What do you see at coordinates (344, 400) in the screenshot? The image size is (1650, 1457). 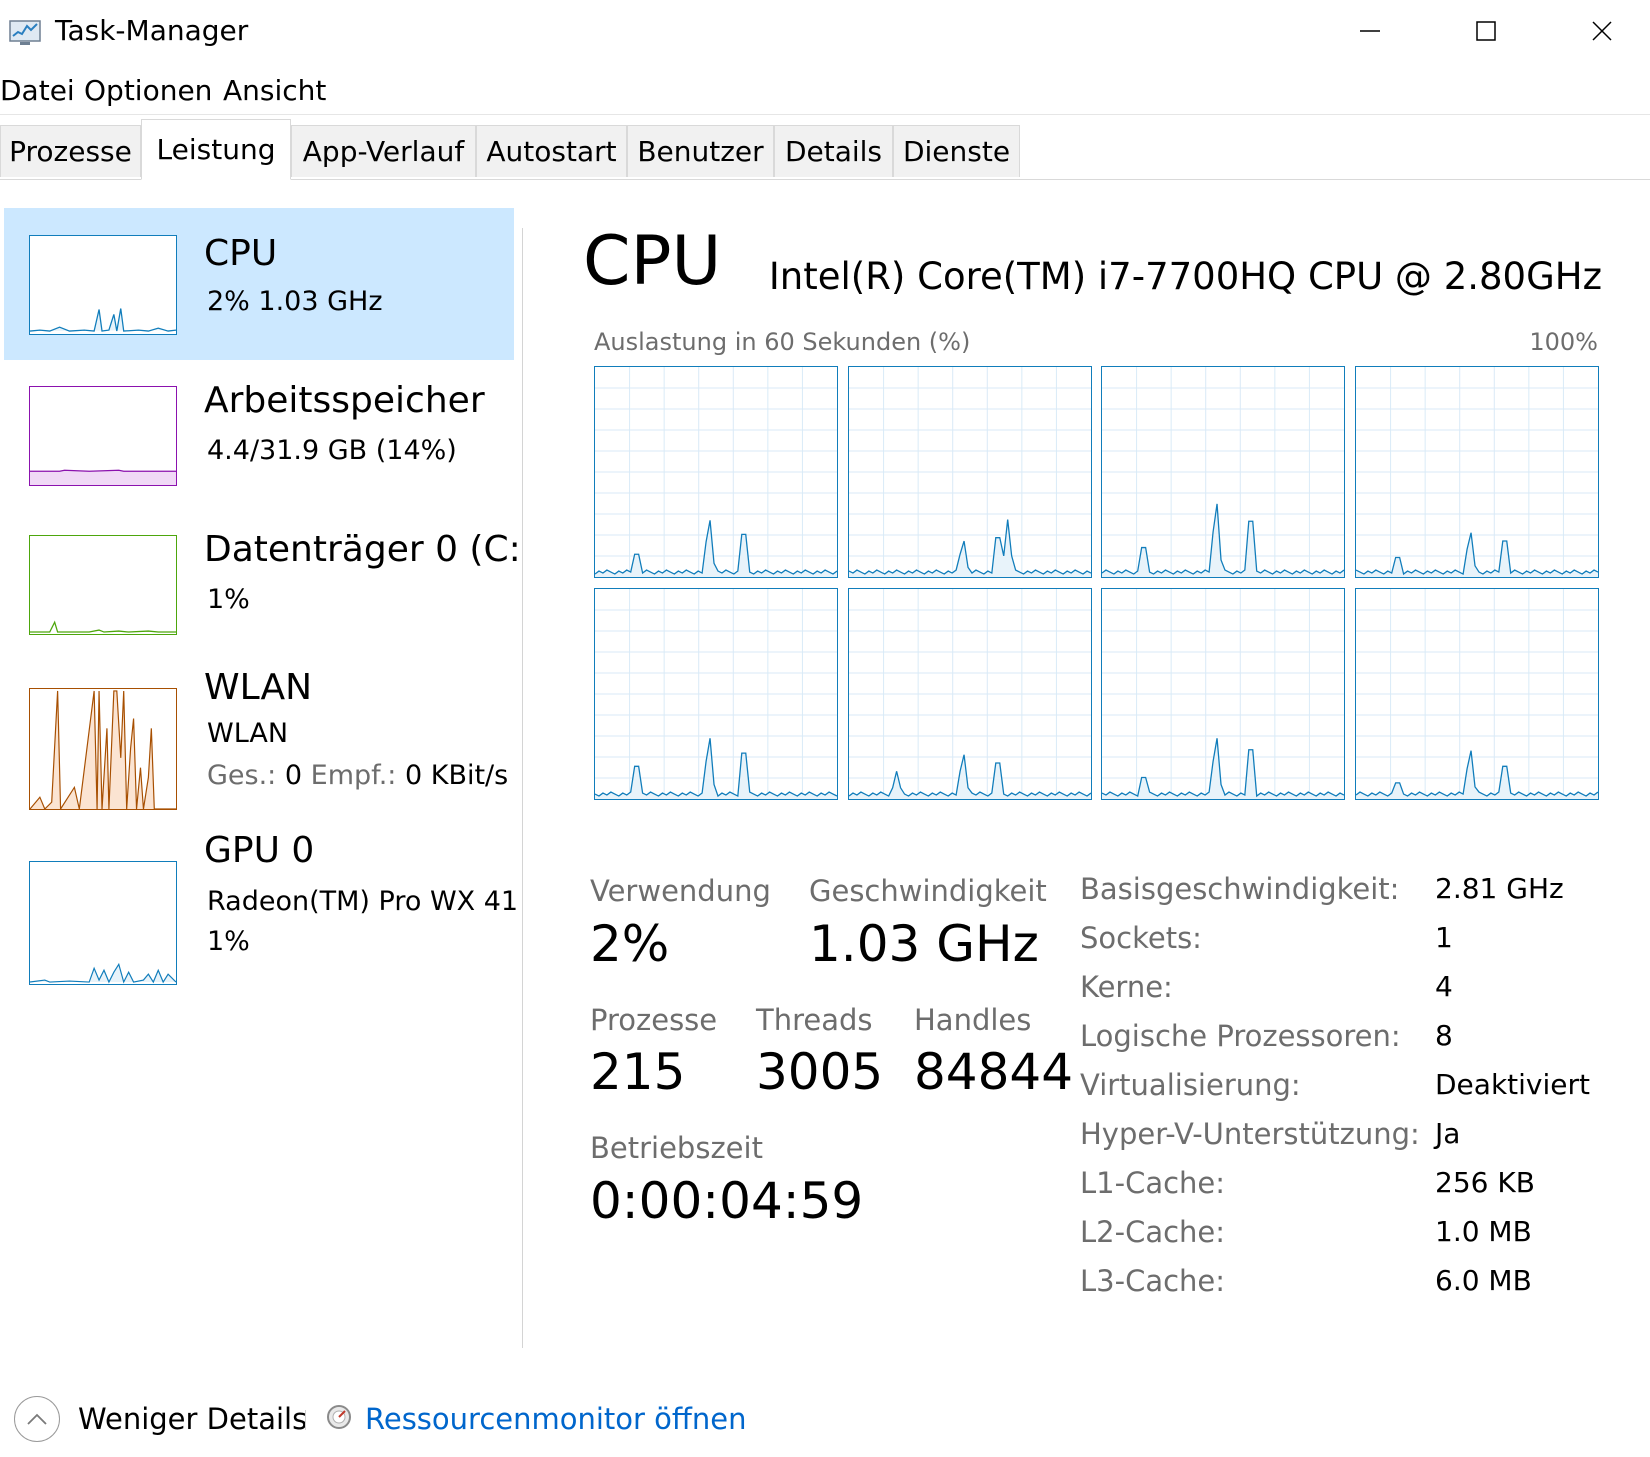 I see `sidebar-memory-title: Arbeitsspeicher` at bounding box center [344, 400].